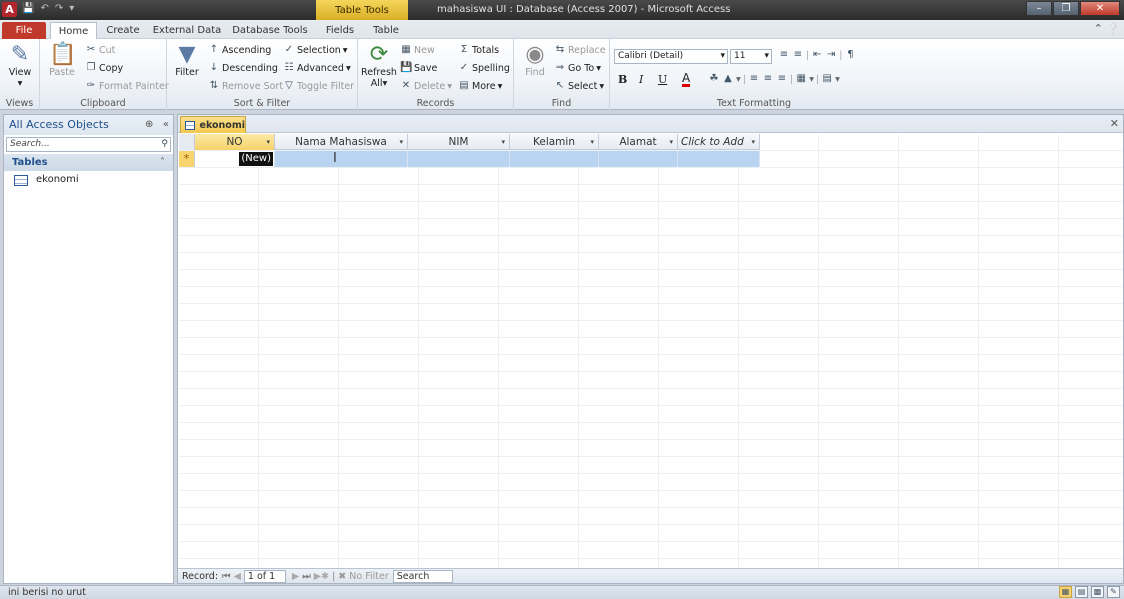 The width and height of the screenshot is (1124, 599). Describe the element at coordinates (478, 50) in the screenshot. I see `totals-button: Σ Totals` at that location.